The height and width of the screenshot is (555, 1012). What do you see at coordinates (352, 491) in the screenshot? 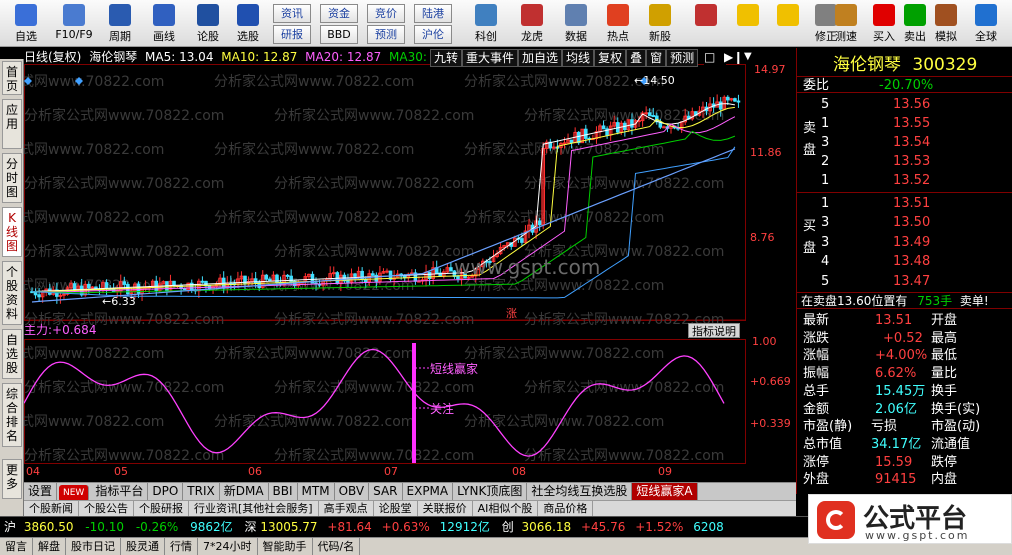
I see `indicator-tab: OBV` at bounding box center [352, 491].